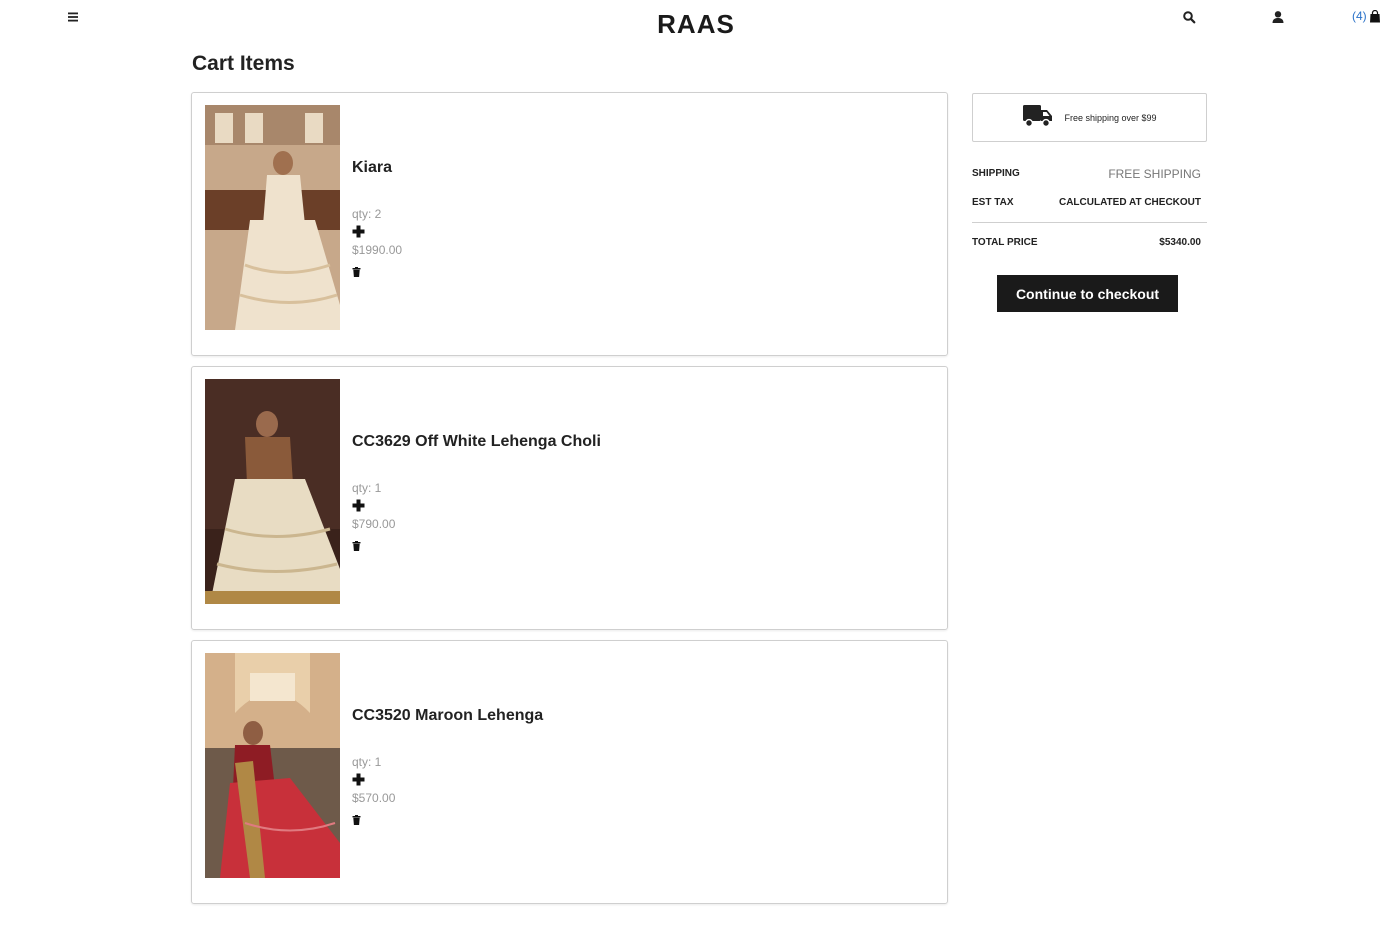  I want to click on search-icon, so click(1189, 17).